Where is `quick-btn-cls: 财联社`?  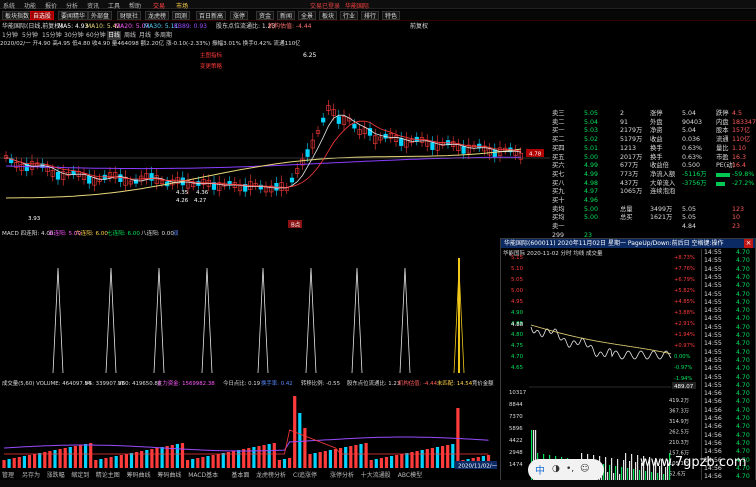
quick-btn-cls: 财联社 is located at coordinates (129, 15).